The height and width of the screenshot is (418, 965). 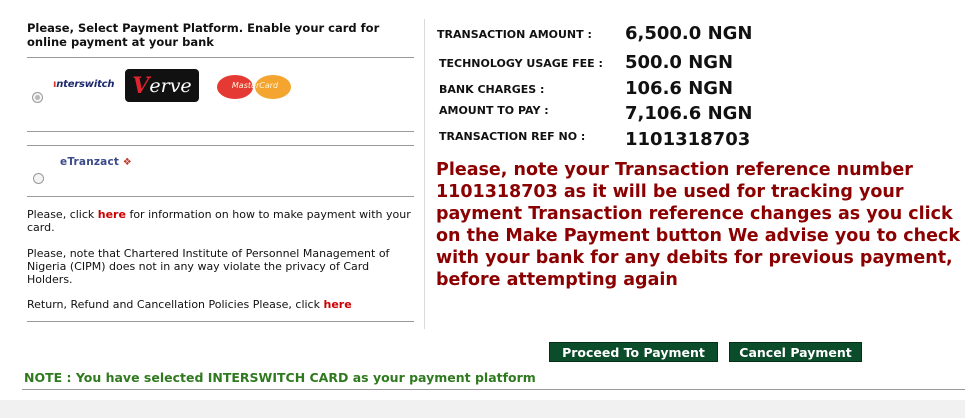 What do you see at coordinates (521, 63) in the screenshot?
I see `tech-fee-label: TECHNOLOGY USAGE FEE :` at bounding box center [521, 63].